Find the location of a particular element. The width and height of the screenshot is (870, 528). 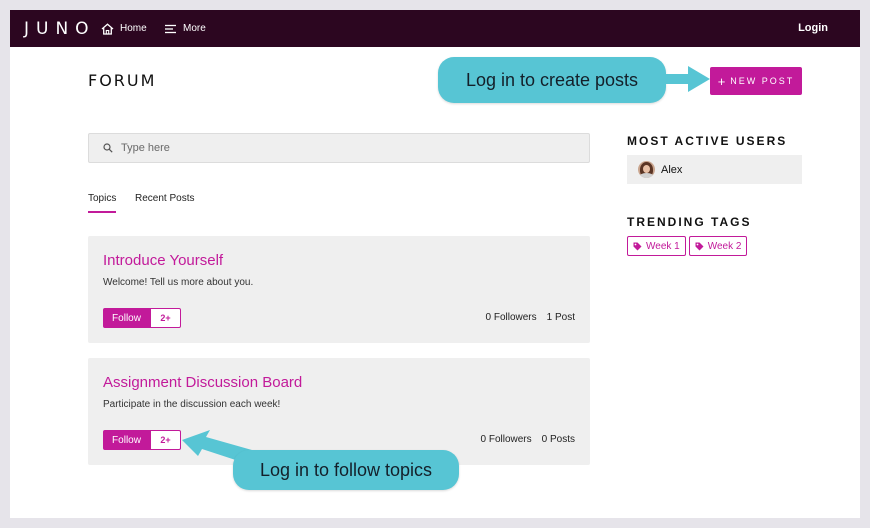

search-input is located at coordinates (341, 148).